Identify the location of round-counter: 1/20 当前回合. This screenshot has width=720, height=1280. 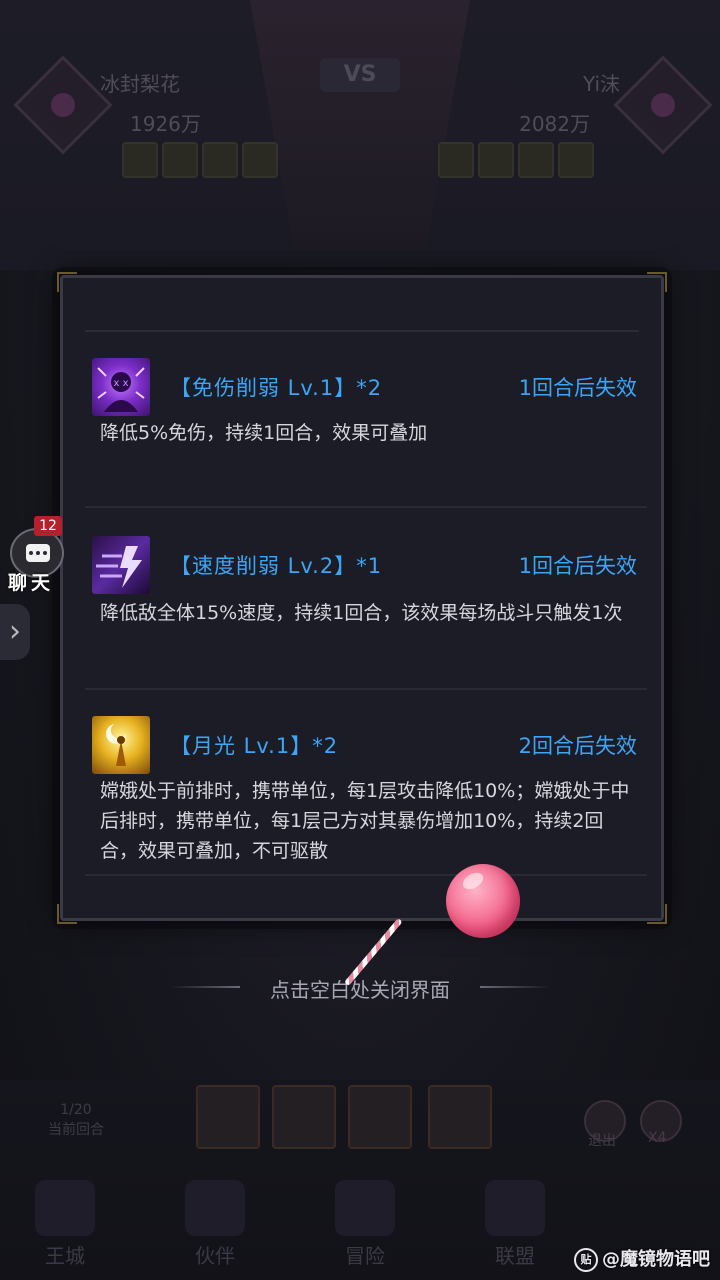
(76, 1120).